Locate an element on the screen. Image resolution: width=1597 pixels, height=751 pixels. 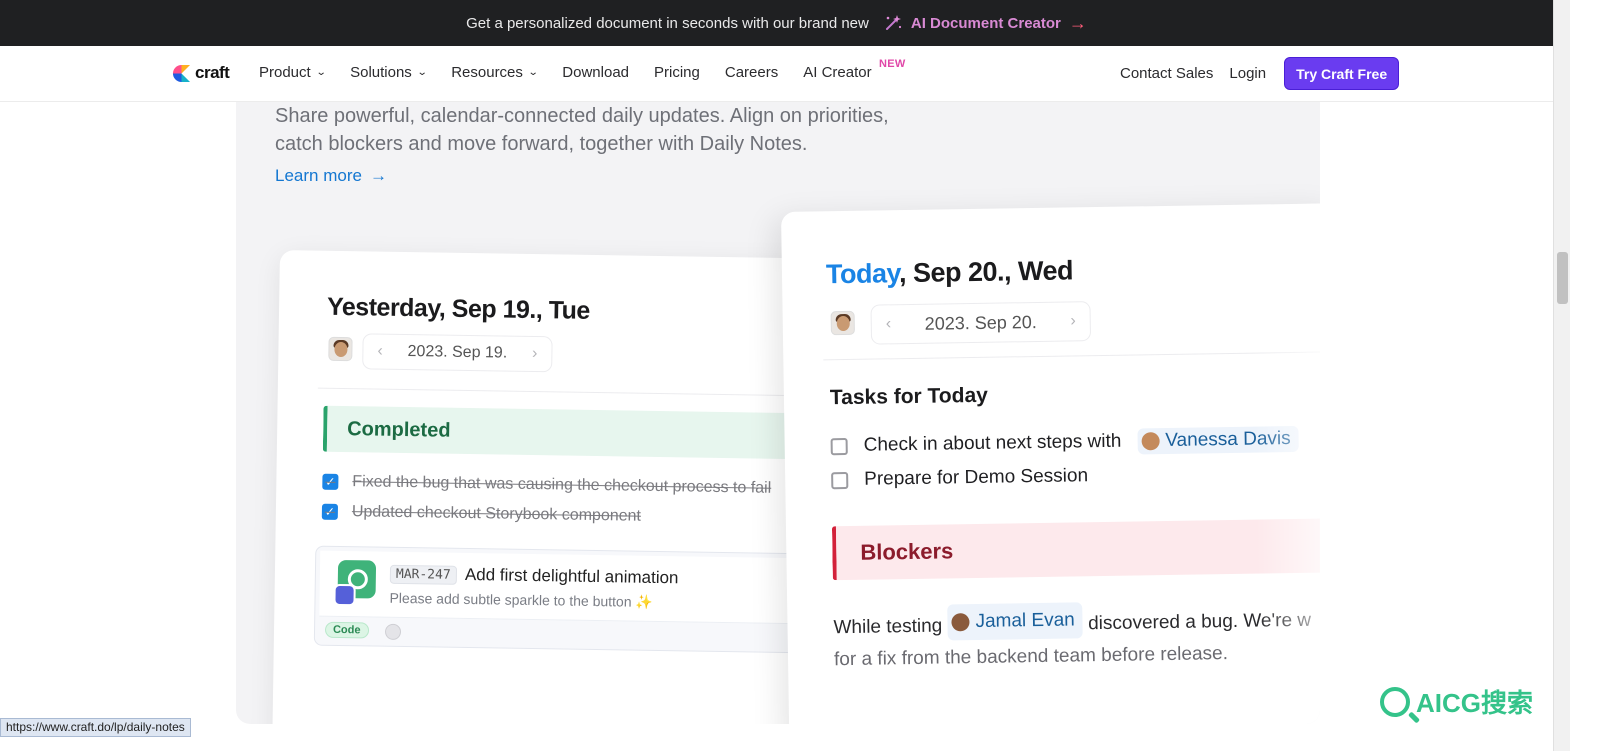
nav-right: Contact Sales Login Try Craft Free is located at coordinates (1260, 73).